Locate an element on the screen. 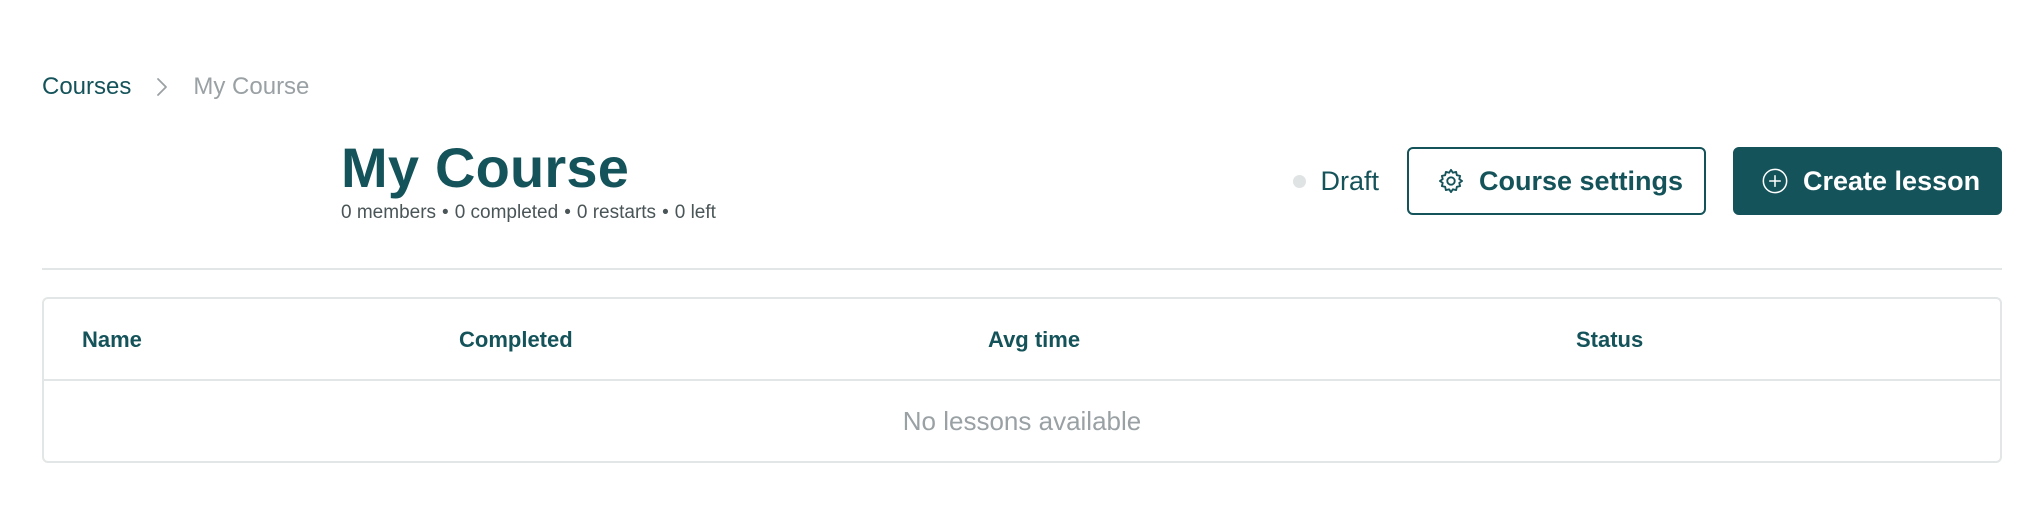 The width and height of the screenshot is (2042, 508). stat-restarts: 0 restarts is located at coordinates (616, 212).